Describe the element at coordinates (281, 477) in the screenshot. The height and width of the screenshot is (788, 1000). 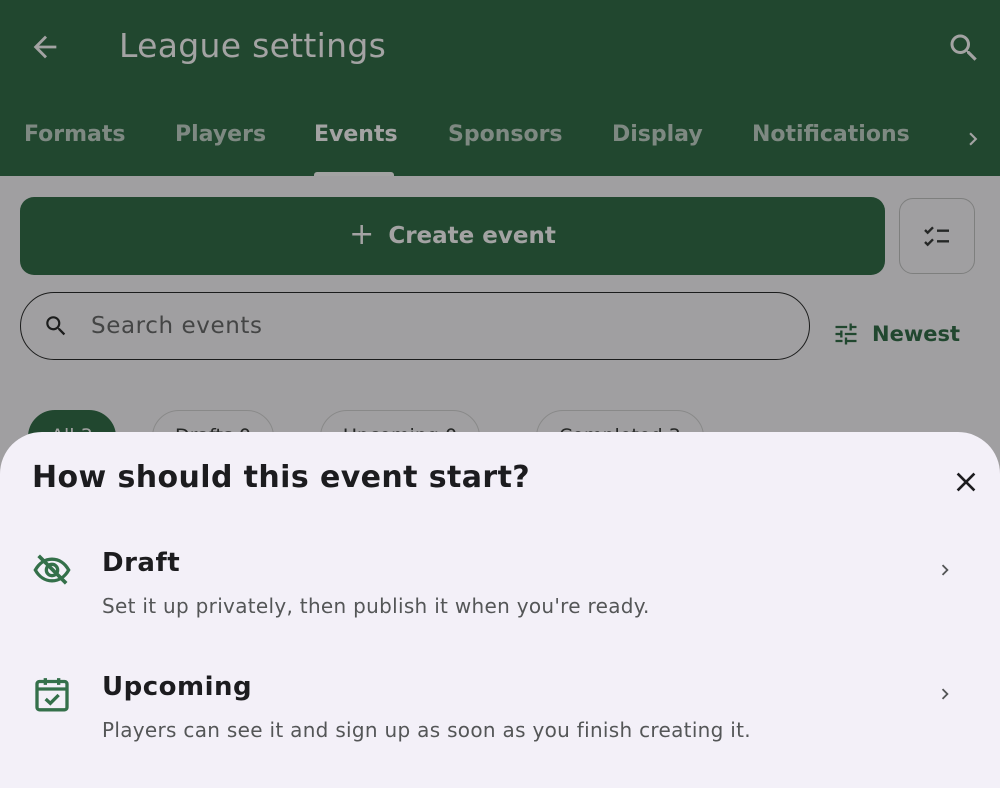
I see `sheet-title: How should this event start?` at that location.